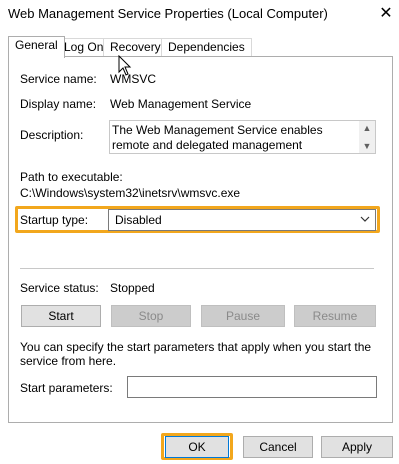 The height and width of the screenshot is (464, 399). What do you see at coordinates (58, 79) in the screenshot?
I see `service-name-label: Service name:` at bounding box center [58, 79].